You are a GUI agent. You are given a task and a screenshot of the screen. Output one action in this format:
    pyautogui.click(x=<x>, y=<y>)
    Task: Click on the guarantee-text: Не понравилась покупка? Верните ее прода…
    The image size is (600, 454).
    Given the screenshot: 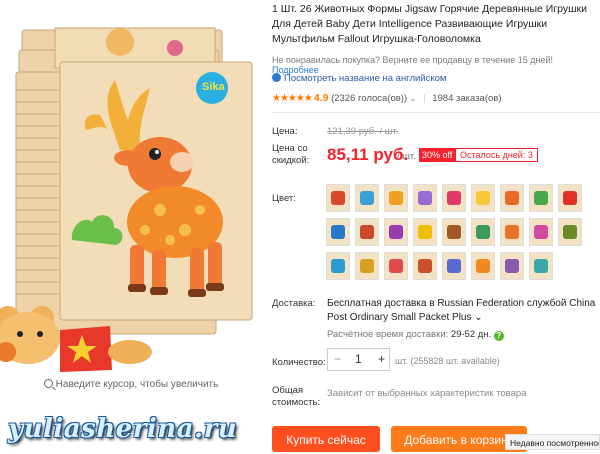 What is the action you would take?
    pyautogui.click(x=412, y=60)
    